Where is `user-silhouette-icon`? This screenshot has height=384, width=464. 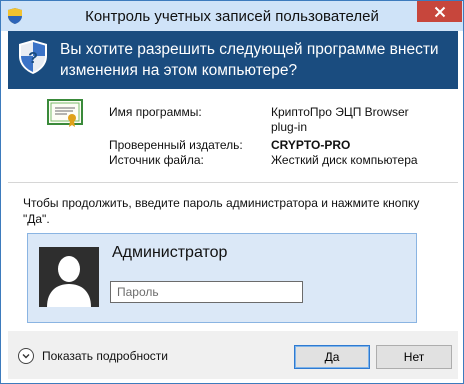 user-silhouette-icon is located at coordinates (69, 281).